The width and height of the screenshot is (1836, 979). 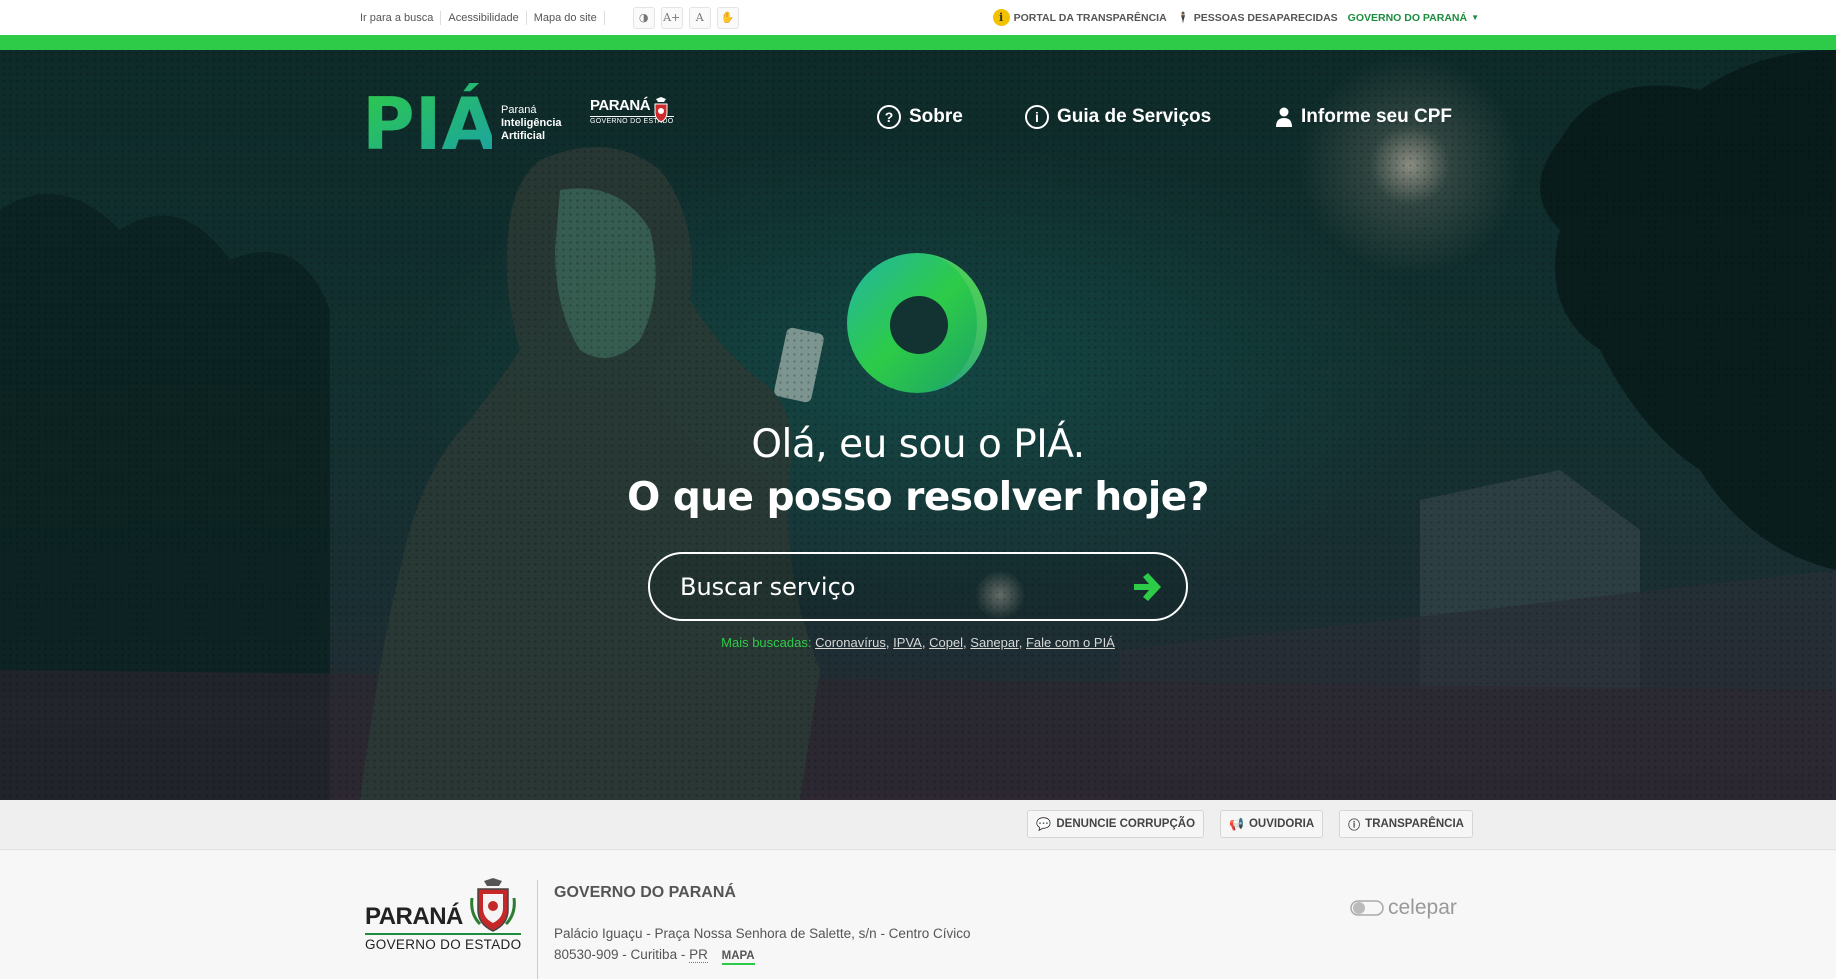 I want to click on transparency-button: ⓘ TRANSPARÊNCIA, so click(x=1406, y=824).